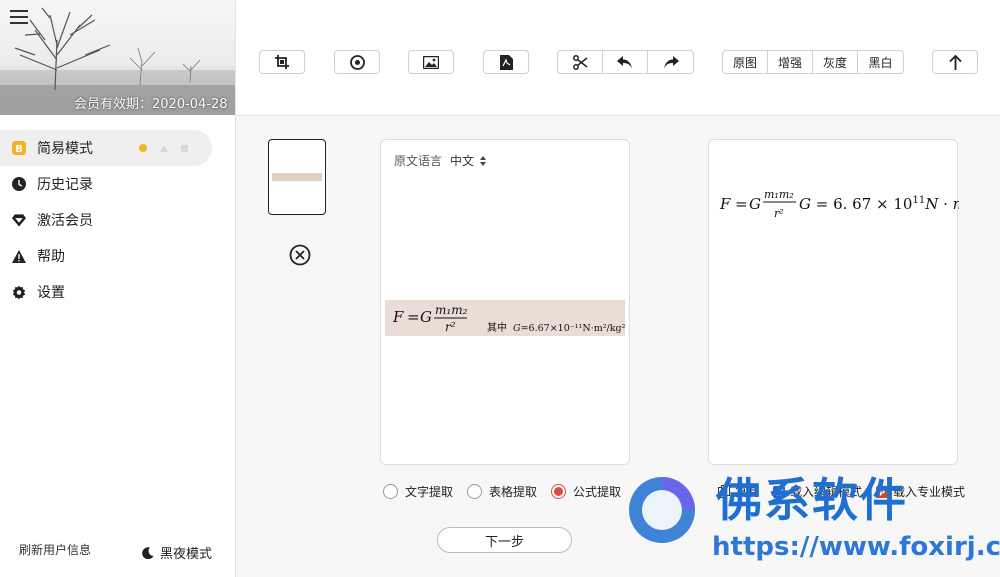  Describe the element at coordinates (51, 293) in the screenshot. I see `sidebar-item-label: 设置` at that location.